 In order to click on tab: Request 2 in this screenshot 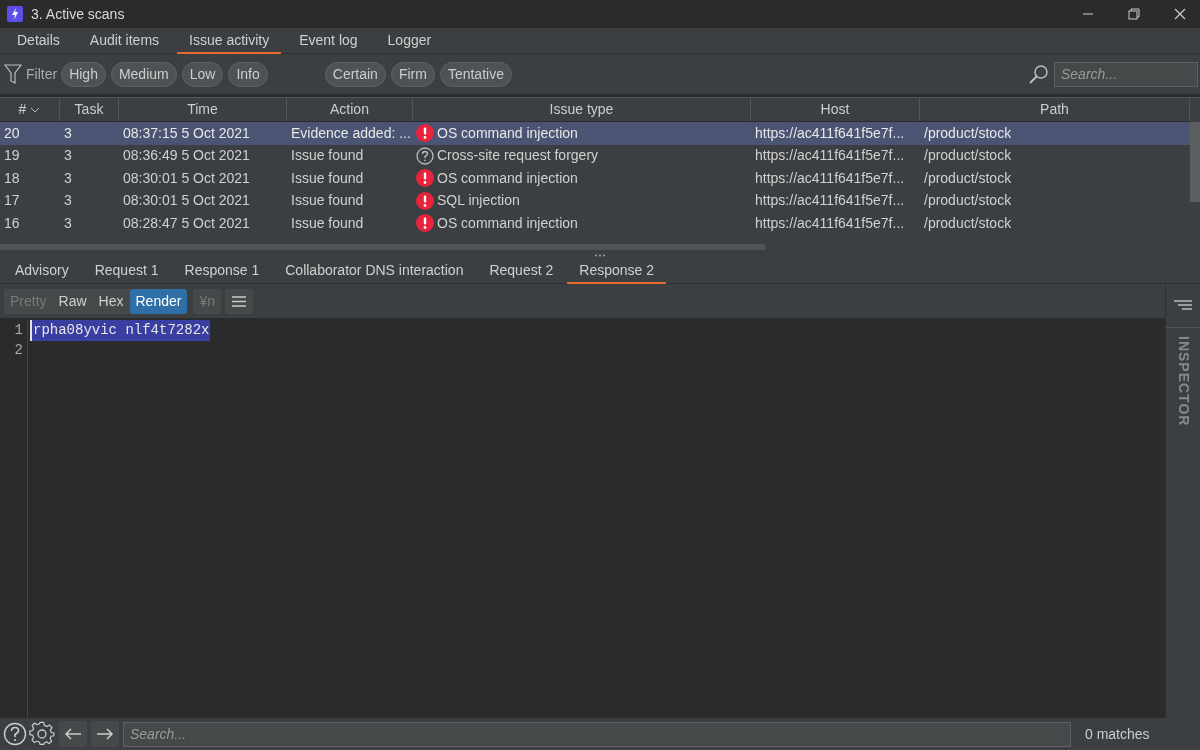, I will do `click(521, 271)`.